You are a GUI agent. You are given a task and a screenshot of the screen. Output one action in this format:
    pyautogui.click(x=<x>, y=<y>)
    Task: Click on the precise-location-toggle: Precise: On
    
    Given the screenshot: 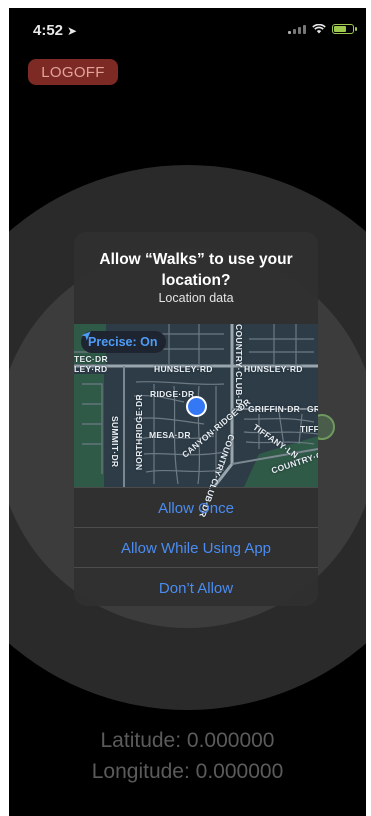 What is the action you would take?
    pyautogui.click(x=124, y=342)
    